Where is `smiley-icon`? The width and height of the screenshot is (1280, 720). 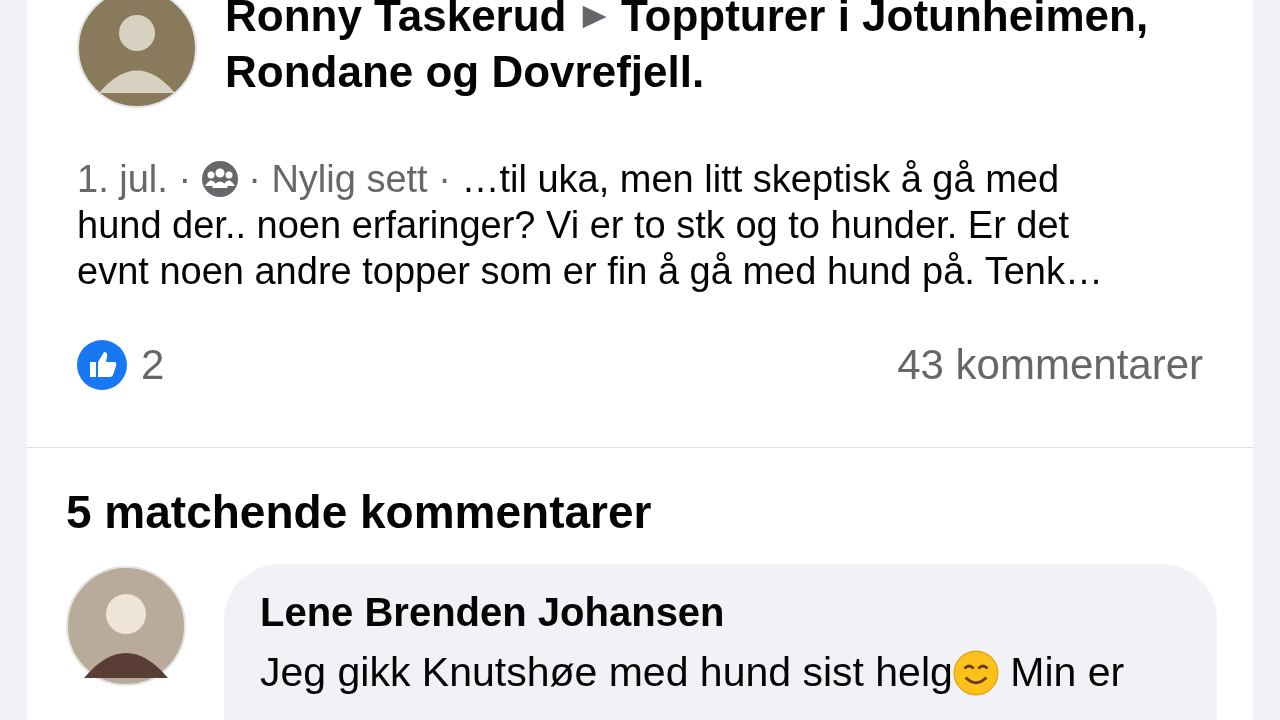 smiley-icon is located at coordinates (975, 673).